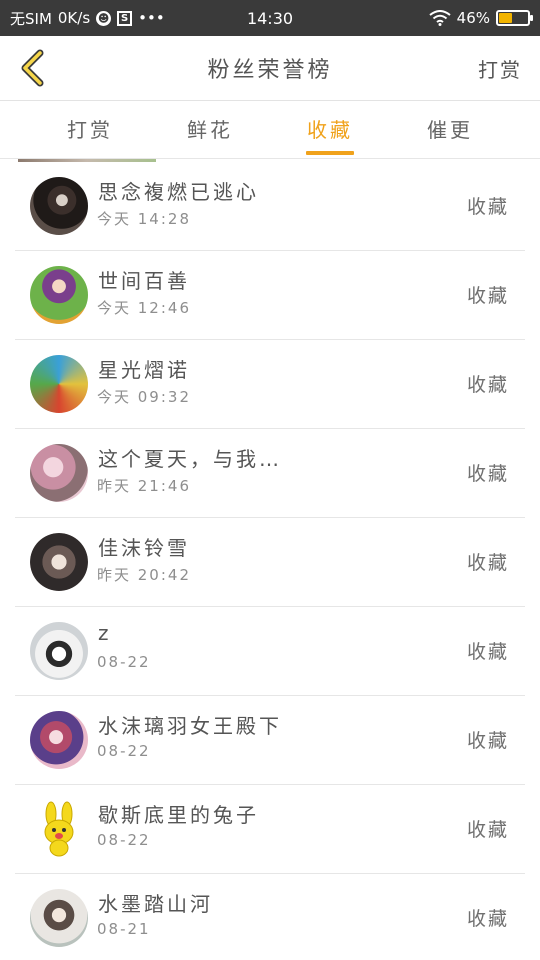 This screenshot has height=960, width=540. What do you see at coordinates (178, 815) in the screenshot?
I see `user-name: 歇斯底里的兔子` at bounding box center [178, 815].